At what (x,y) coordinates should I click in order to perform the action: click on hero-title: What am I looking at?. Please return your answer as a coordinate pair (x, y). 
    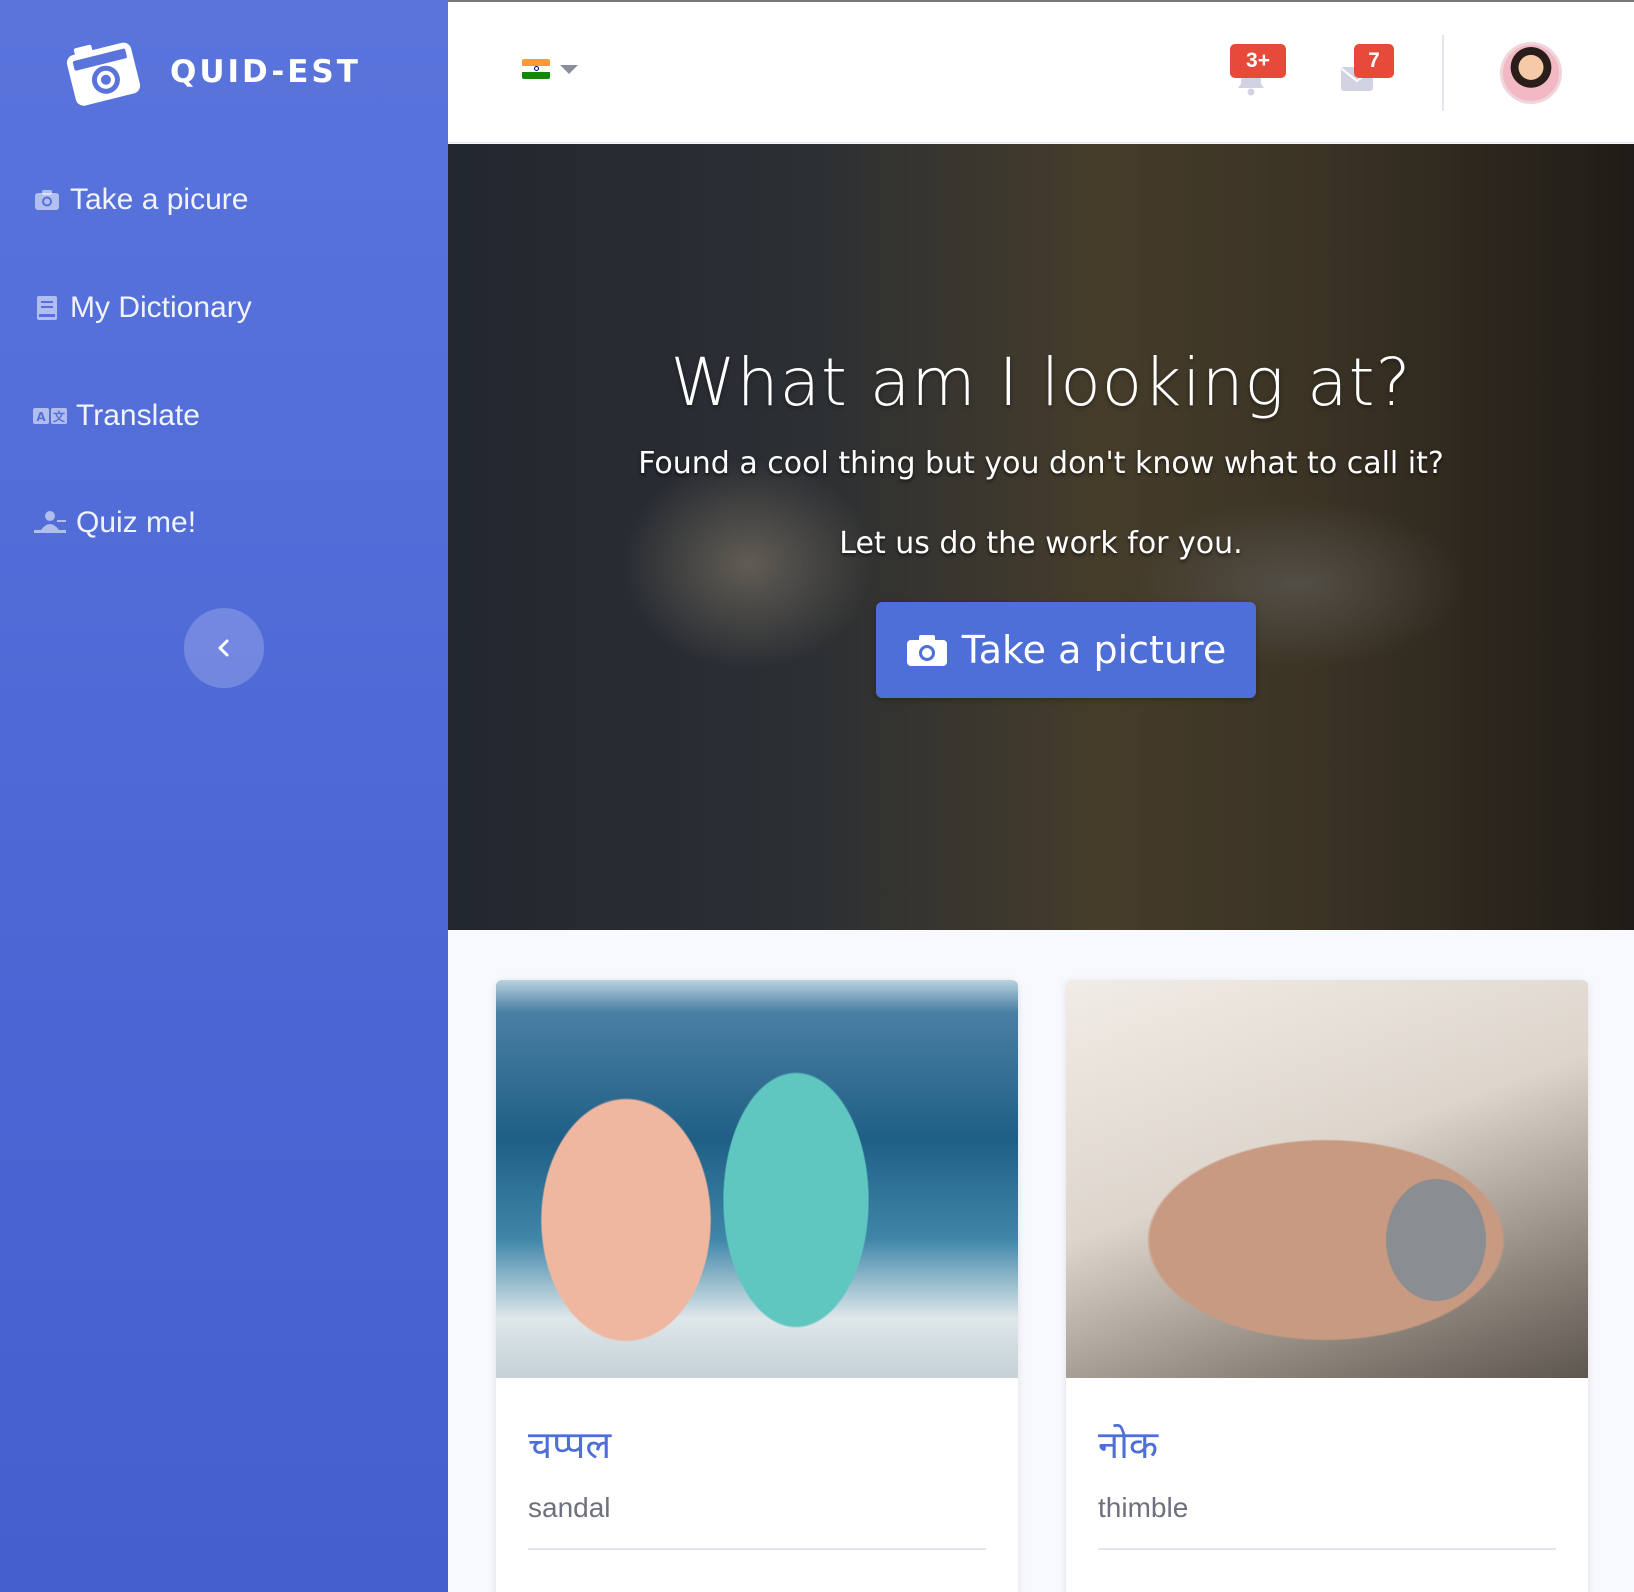
    Looking at the image, I should click on (1041, 382).